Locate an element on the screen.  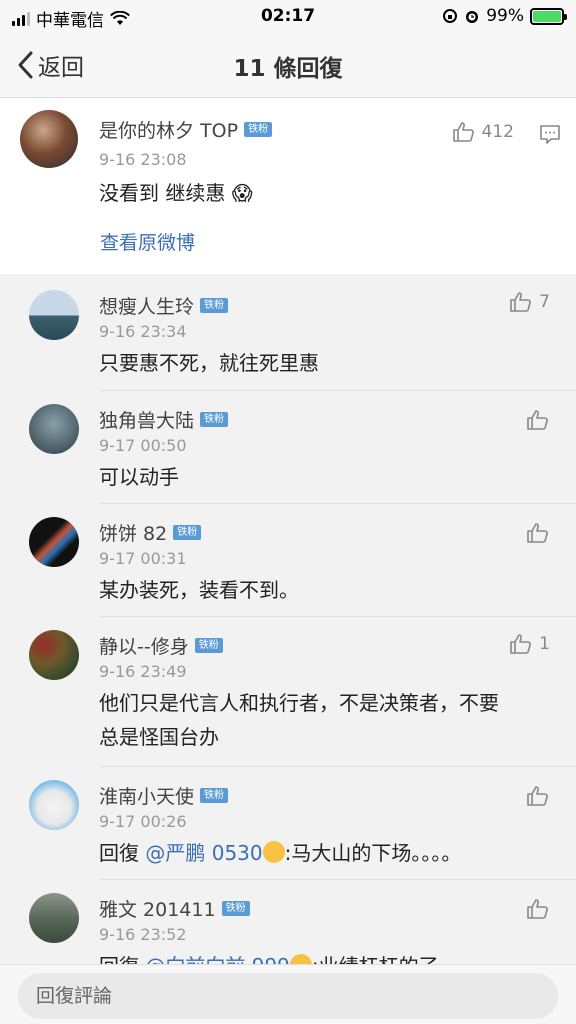
like-count: 7 is located at coordinates (544, 302).